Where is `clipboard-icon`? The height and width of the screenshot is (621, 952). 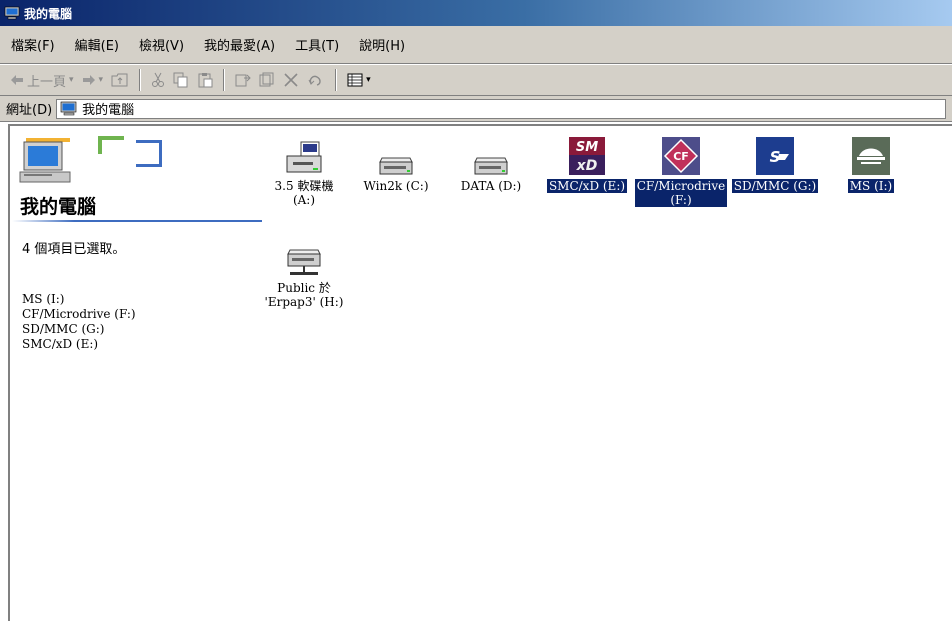
clipboard-icon is located at coordinates (205, 80).